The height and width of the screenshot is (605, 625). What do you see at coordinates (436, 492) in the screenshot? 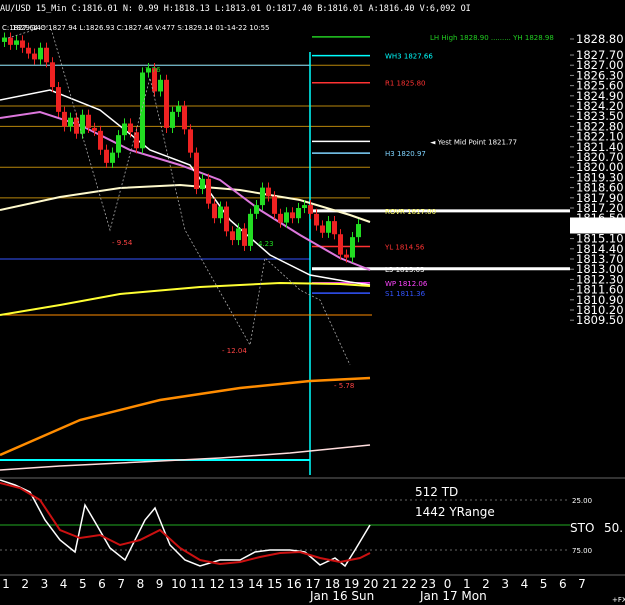
I see `td-label: 512 TD` at bounding box center [436, 492].